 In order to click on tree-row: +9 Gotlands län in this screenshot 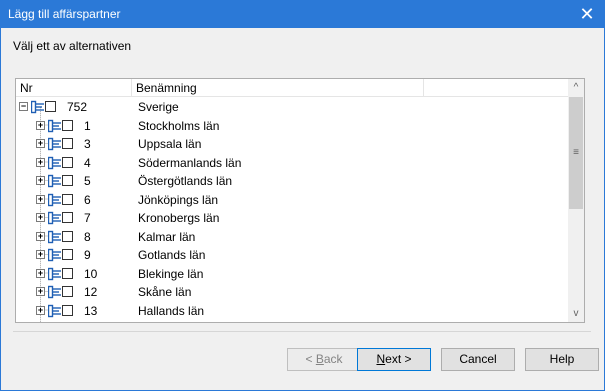, I will do `click(292, 255)`.